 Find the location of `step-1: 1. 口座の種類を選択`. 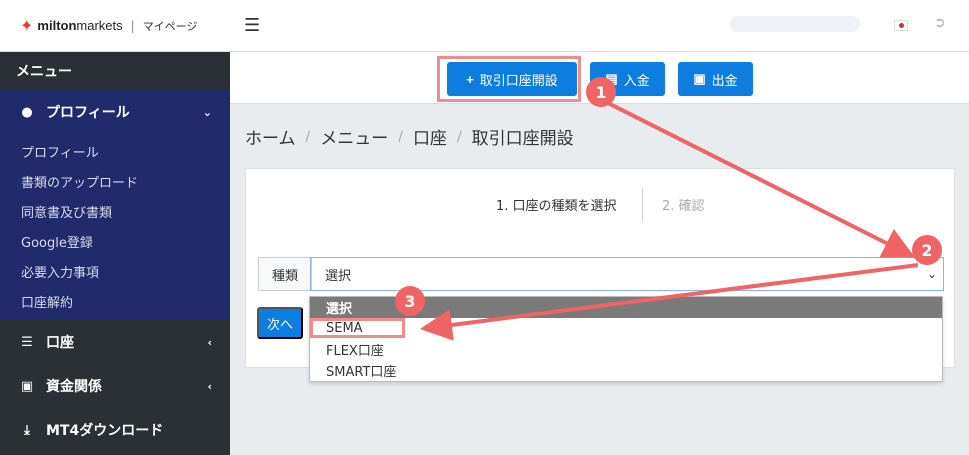

step-1: 1. 口座の種類を選択 is located at coordinates (556, 206).